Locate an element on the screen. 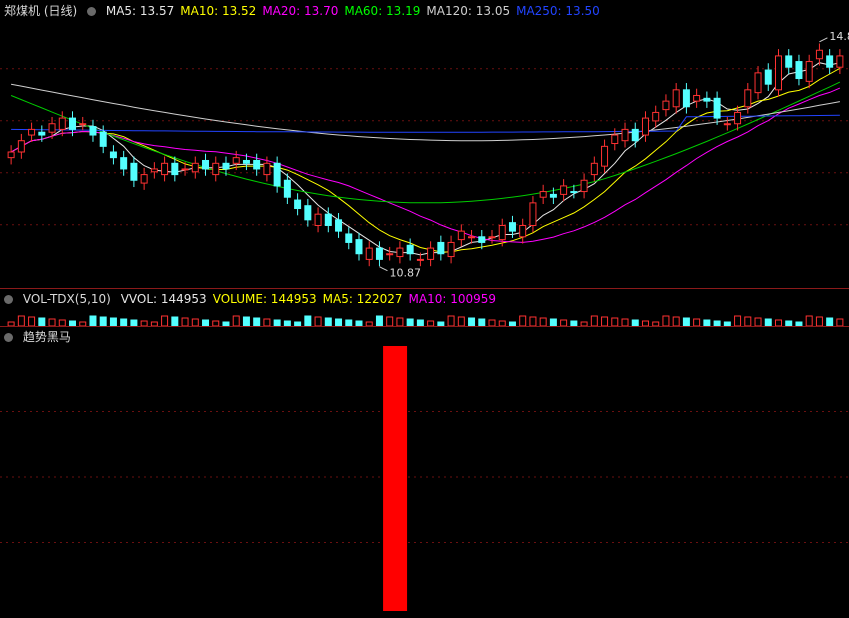 The image size is (849, 618). trend-signal-bar is located at coordinates (395, 478).